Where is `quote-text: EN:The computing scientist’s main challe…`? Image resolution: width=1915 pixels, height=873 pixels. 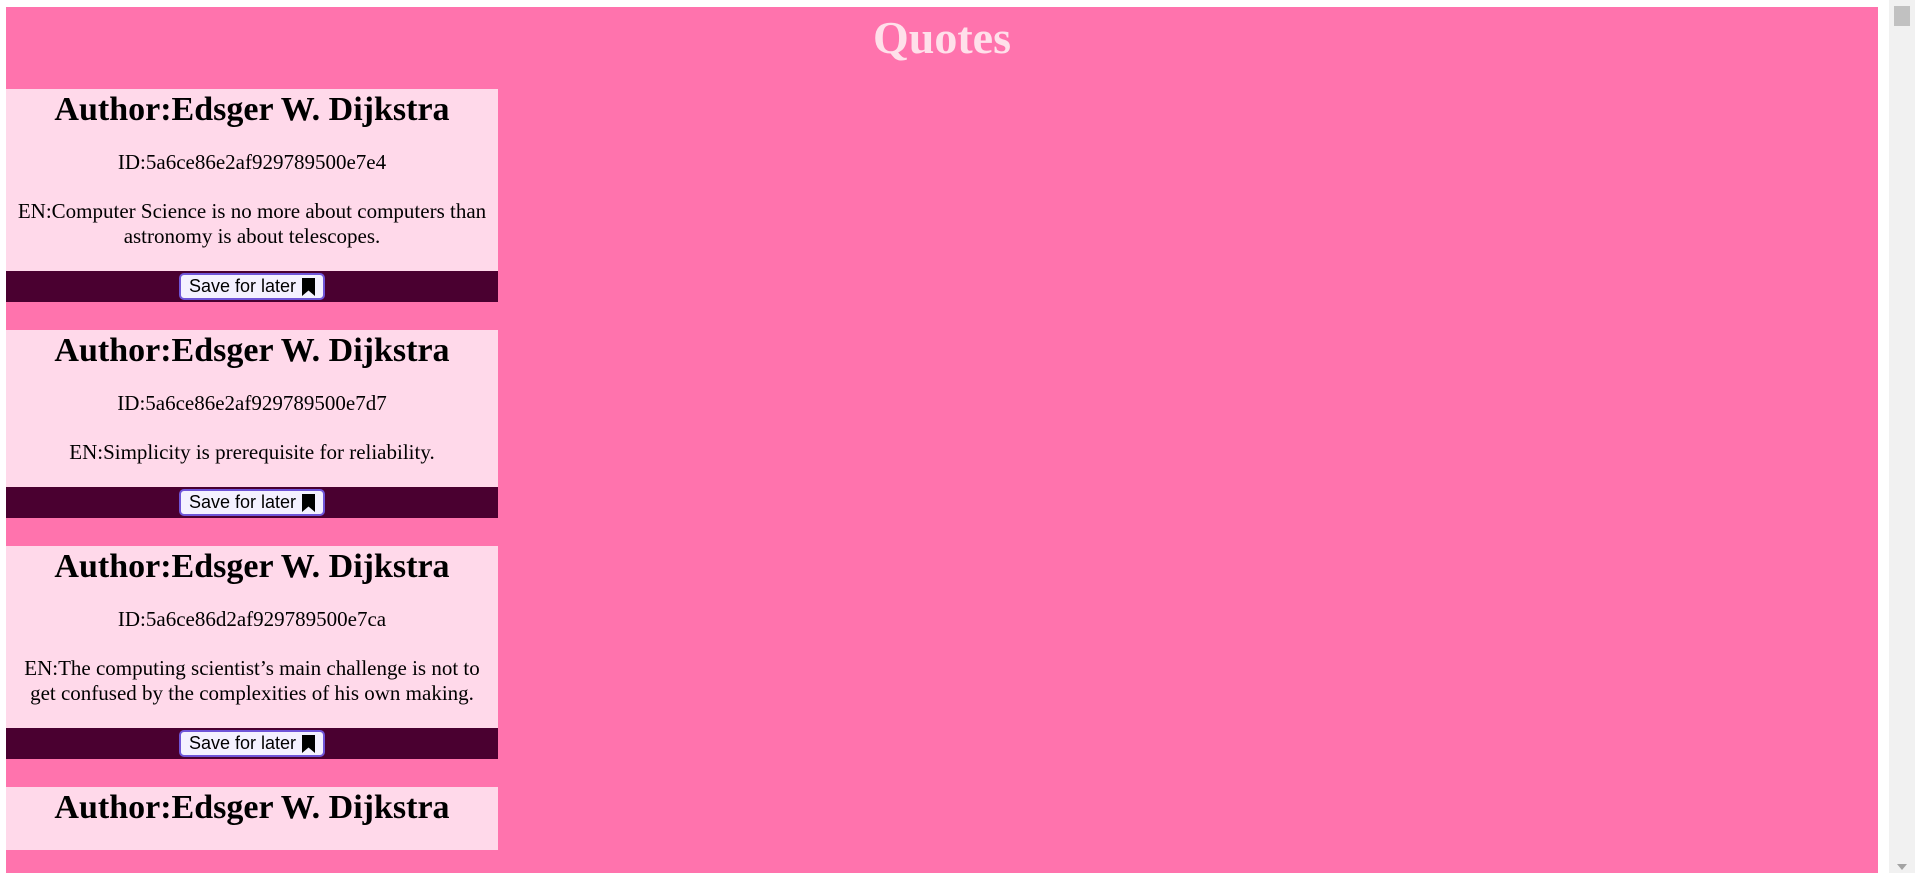 quote-text: EN:The computing scientist’s main challe… is located at coordinates (252, 680).